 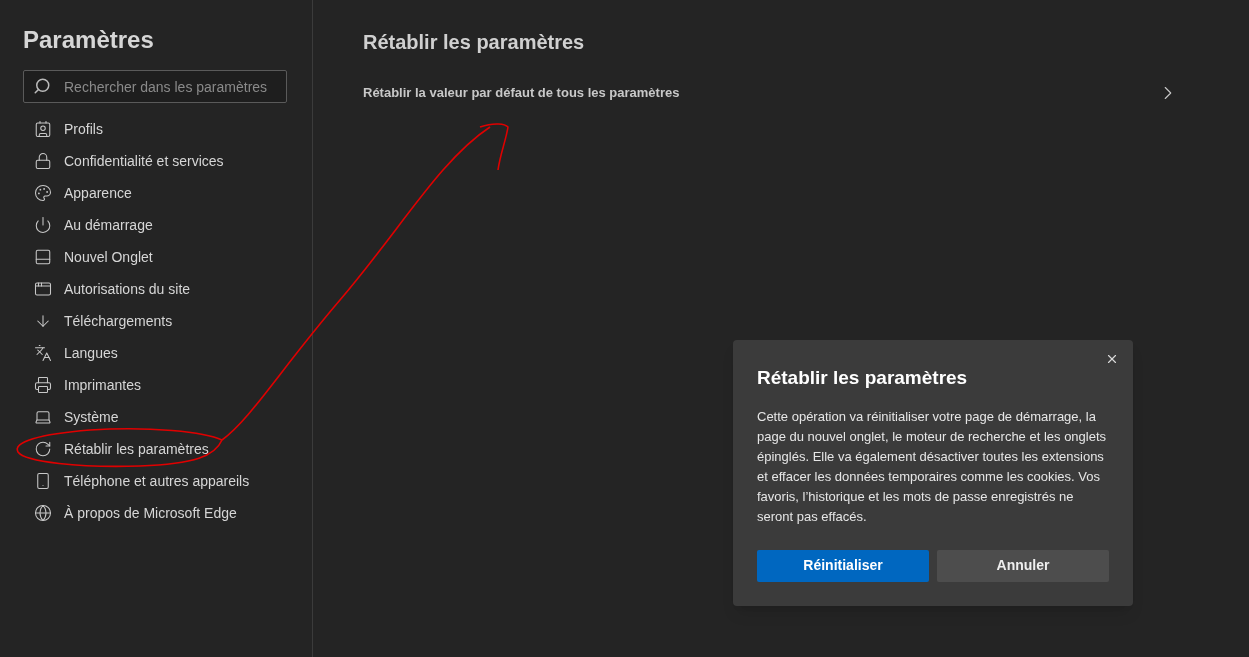 I want to click on close-icon, so click(x=1112, y=359).